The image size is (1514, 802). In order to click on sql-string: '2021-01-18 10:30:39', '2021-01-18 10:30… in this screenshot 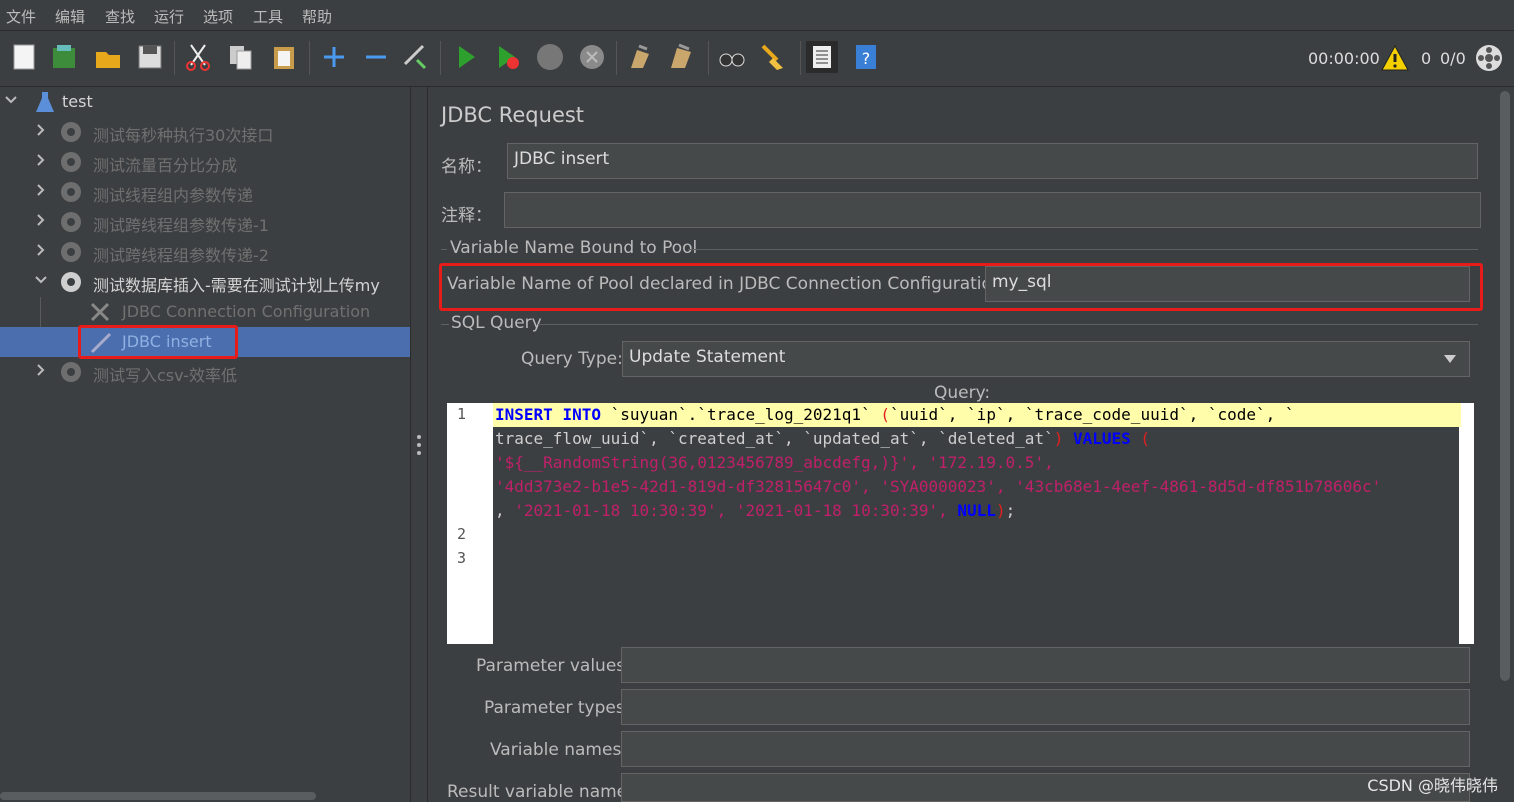, I will do `click(731, 510)`.